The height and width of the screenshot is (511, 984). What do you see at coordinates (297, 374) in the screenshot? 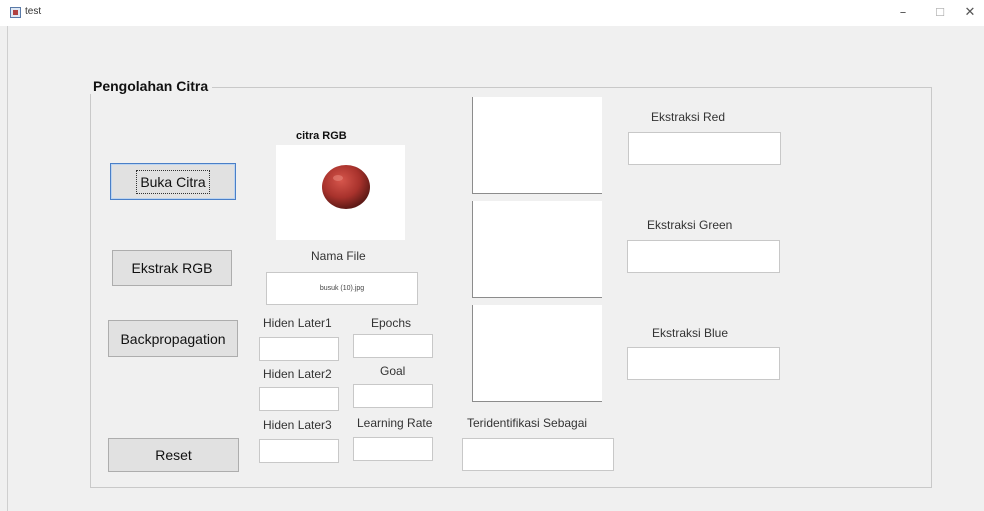
I see `hiden-layer2-label: Hiden Later2` at bounding box center [297, 374].